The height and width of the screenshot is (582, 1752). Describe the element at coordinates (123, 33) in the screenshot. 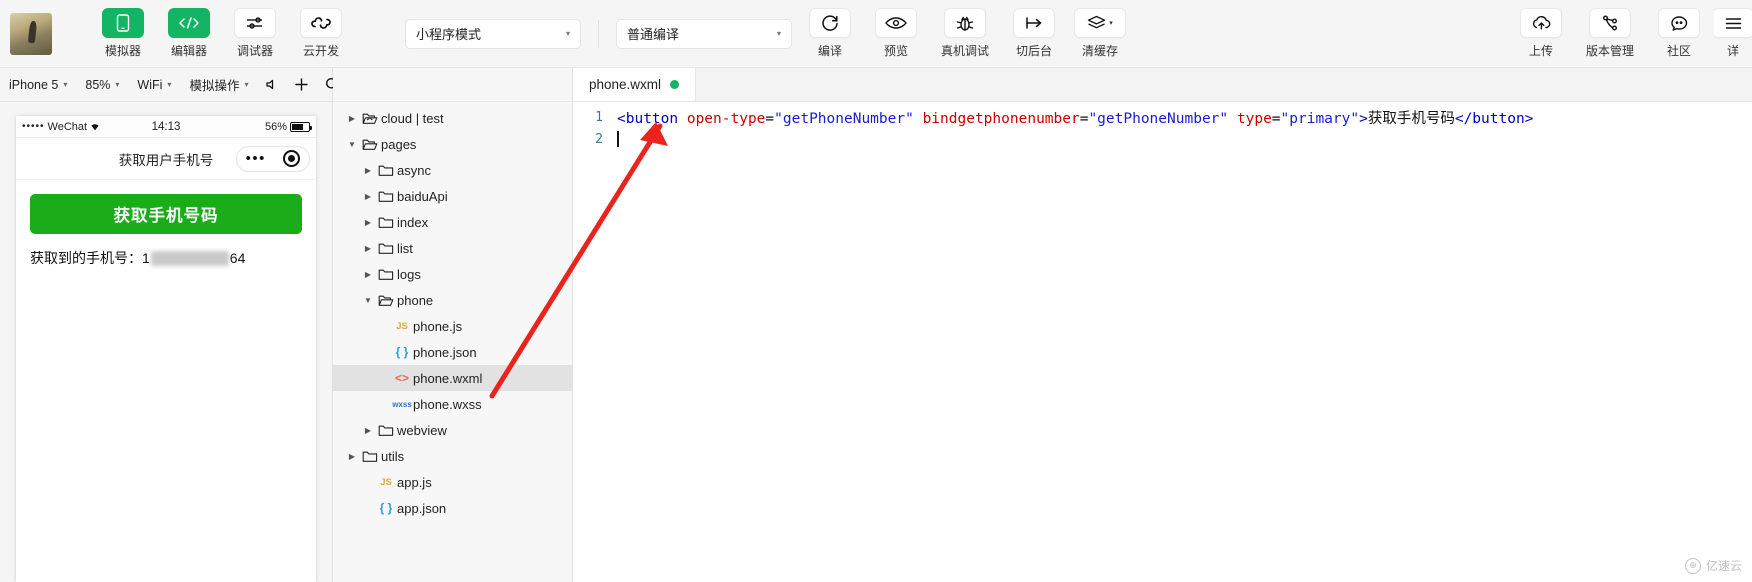

I see `toolbar-item-simulator: 模拟器` at that location.